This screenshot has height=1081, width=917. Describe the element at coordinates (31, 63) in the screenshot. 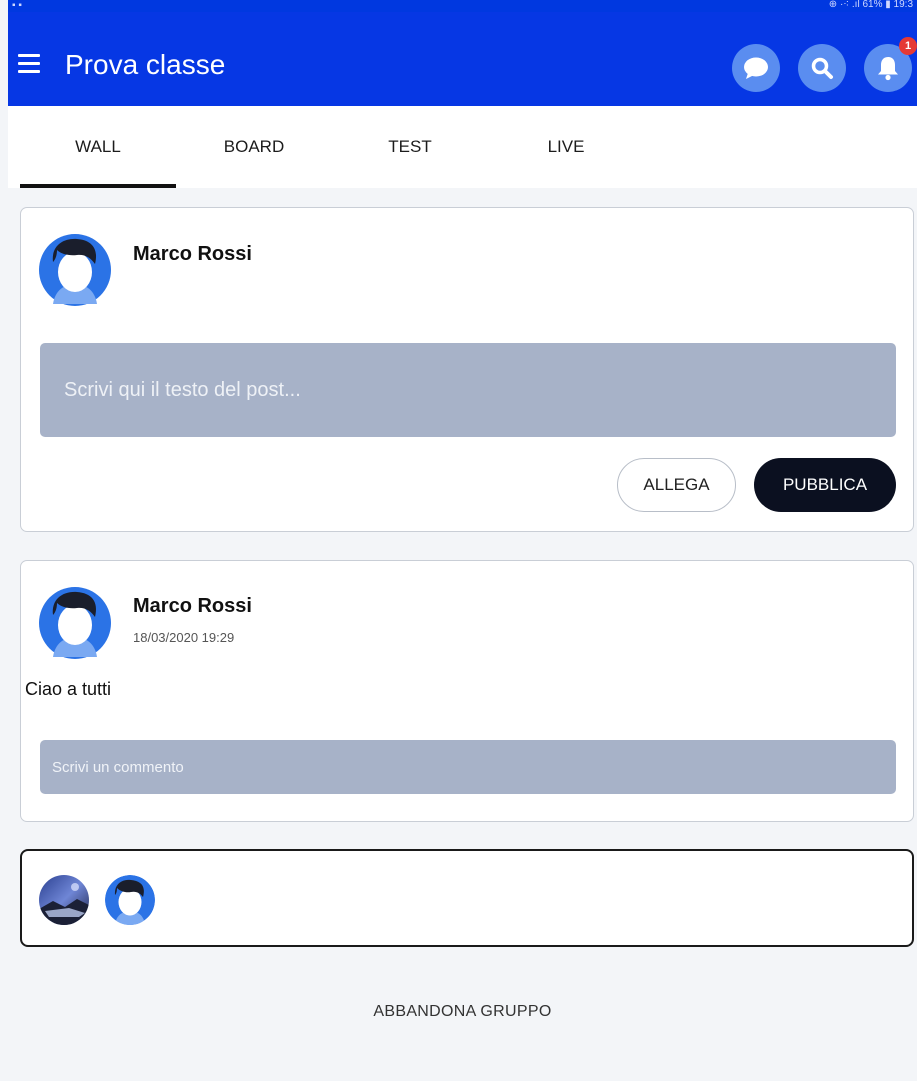

I see `menu-icon` at that location.